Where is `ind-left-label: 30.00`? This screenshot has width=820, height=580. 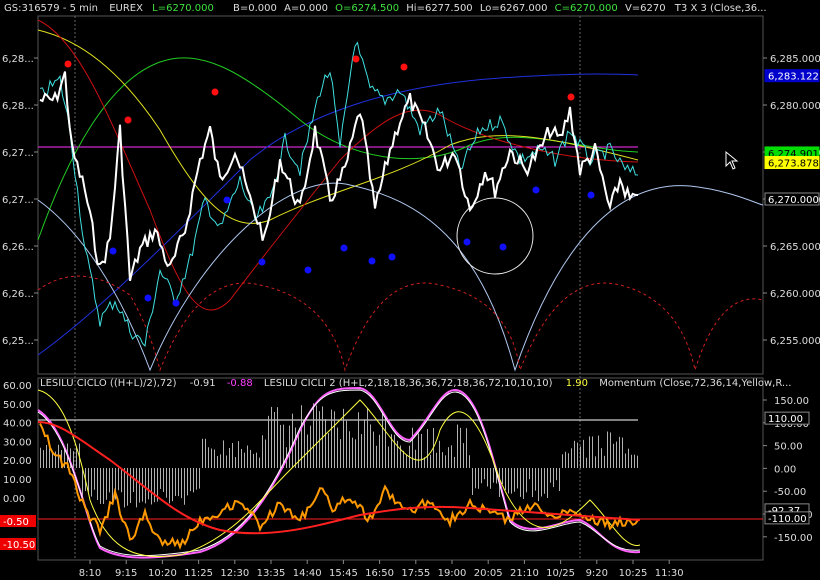
ind-left-label: 30.00 is located at coordinates (17, 442).